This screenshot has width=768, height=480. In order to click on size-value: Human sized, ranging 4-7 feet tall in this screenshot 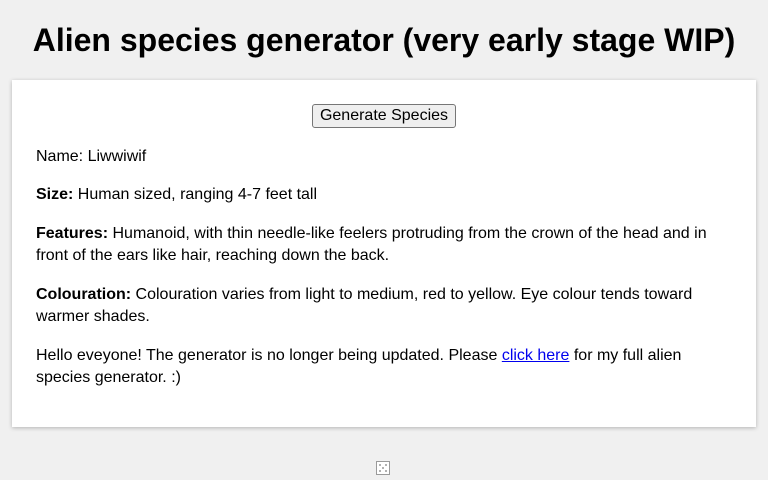, I will do `click(197, 195)`.